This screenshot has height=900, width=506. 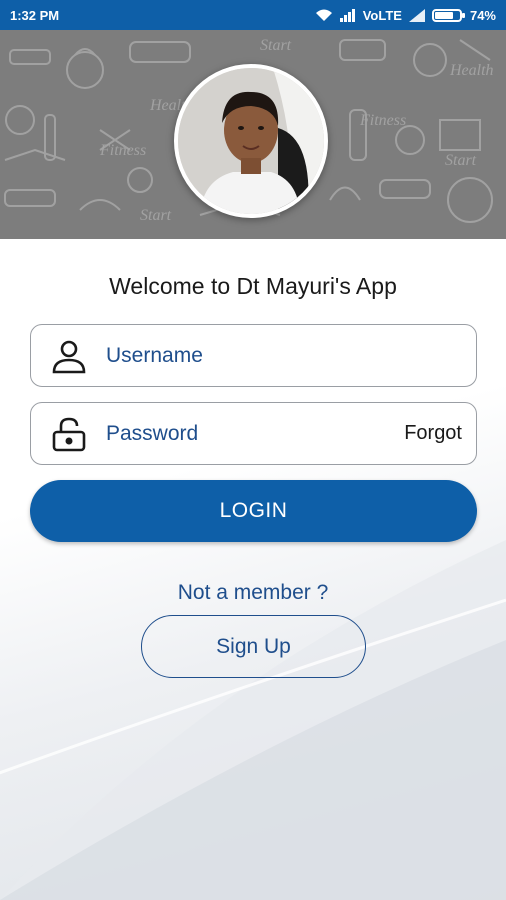 I want to click on status-icons: VoLTE 74%, so click(x=405, y=15).